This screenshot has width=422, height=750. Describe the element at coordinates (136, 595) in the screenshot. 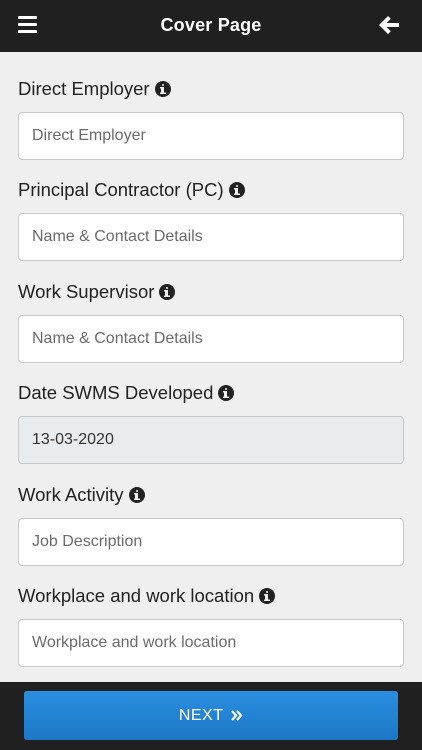

I see `field-label: Workplace and work location` at that location.